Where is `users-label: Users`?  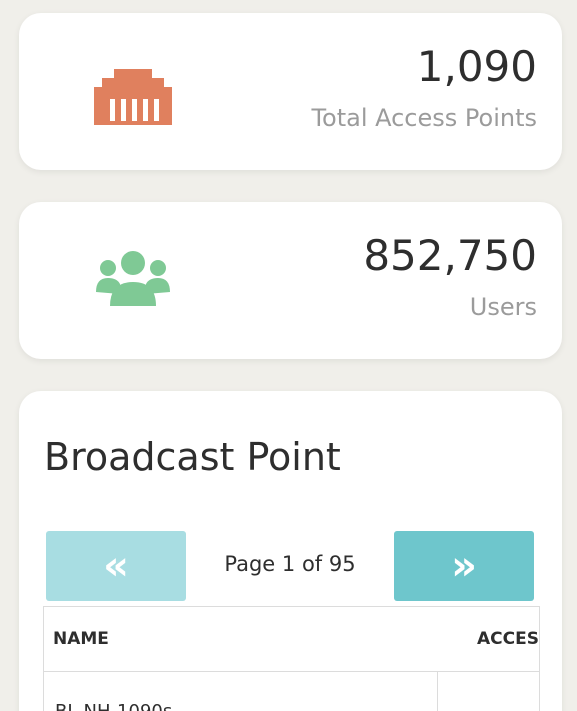
users-label: Users is located at coordinates (503, 307).